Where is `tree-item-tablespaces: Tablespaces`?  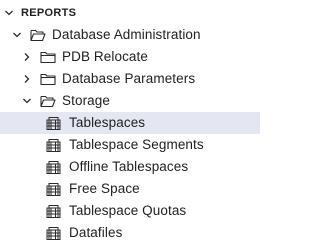 tree-item-tablespaces: Tablespaces is located at coordinates (130, 123).